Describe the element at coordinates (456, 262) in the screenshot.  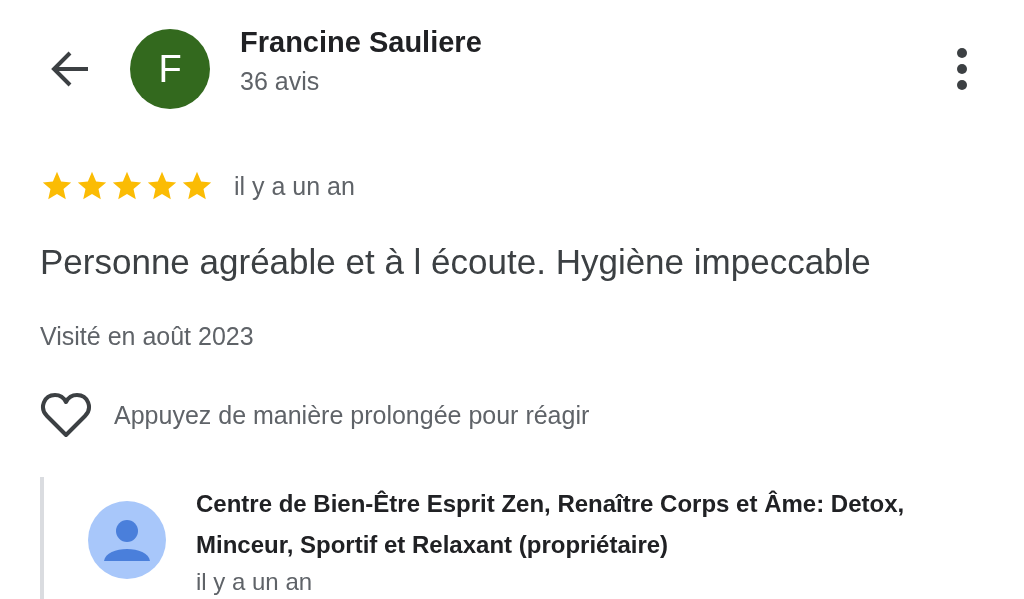
I see `review-text: Personne agréable et à l écoute. Hygiène impeccable` at that location.